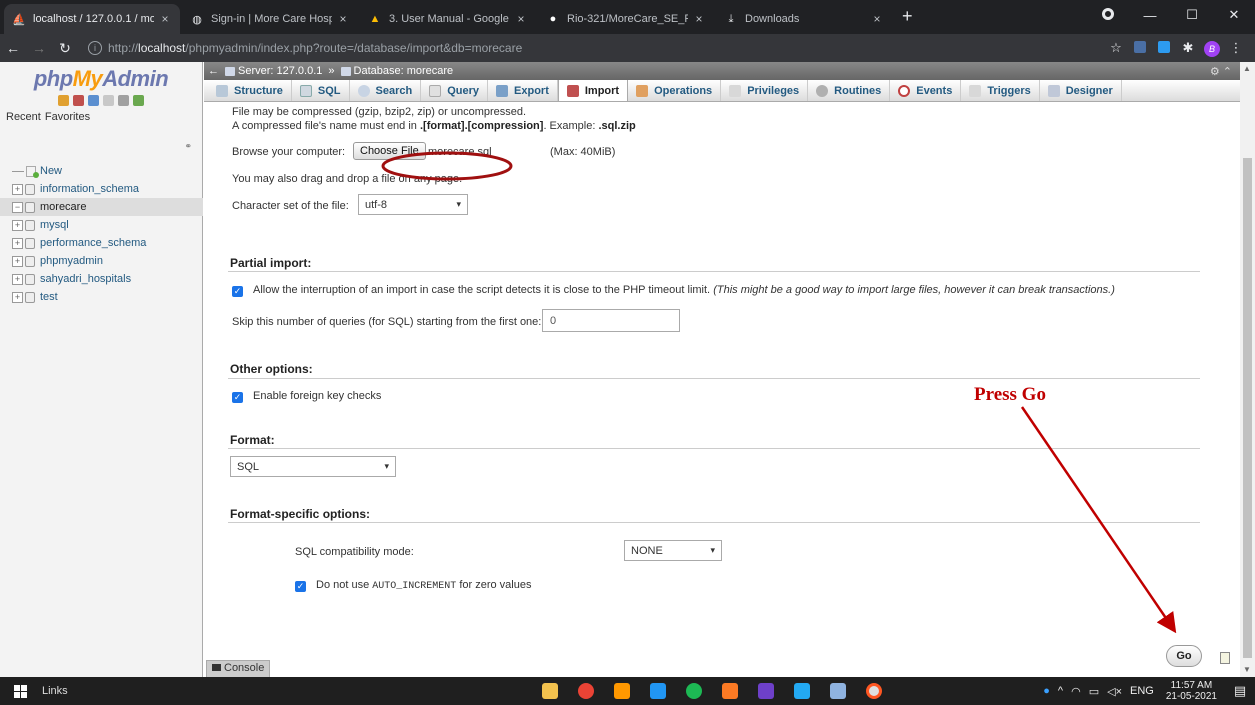 The image size is (1255, 705). Describe the element at coordinates (626, 19) in the screenshot. I see `browser-tab-github: ● Rio-321/MoreCare_SE_Project ×` at that location.